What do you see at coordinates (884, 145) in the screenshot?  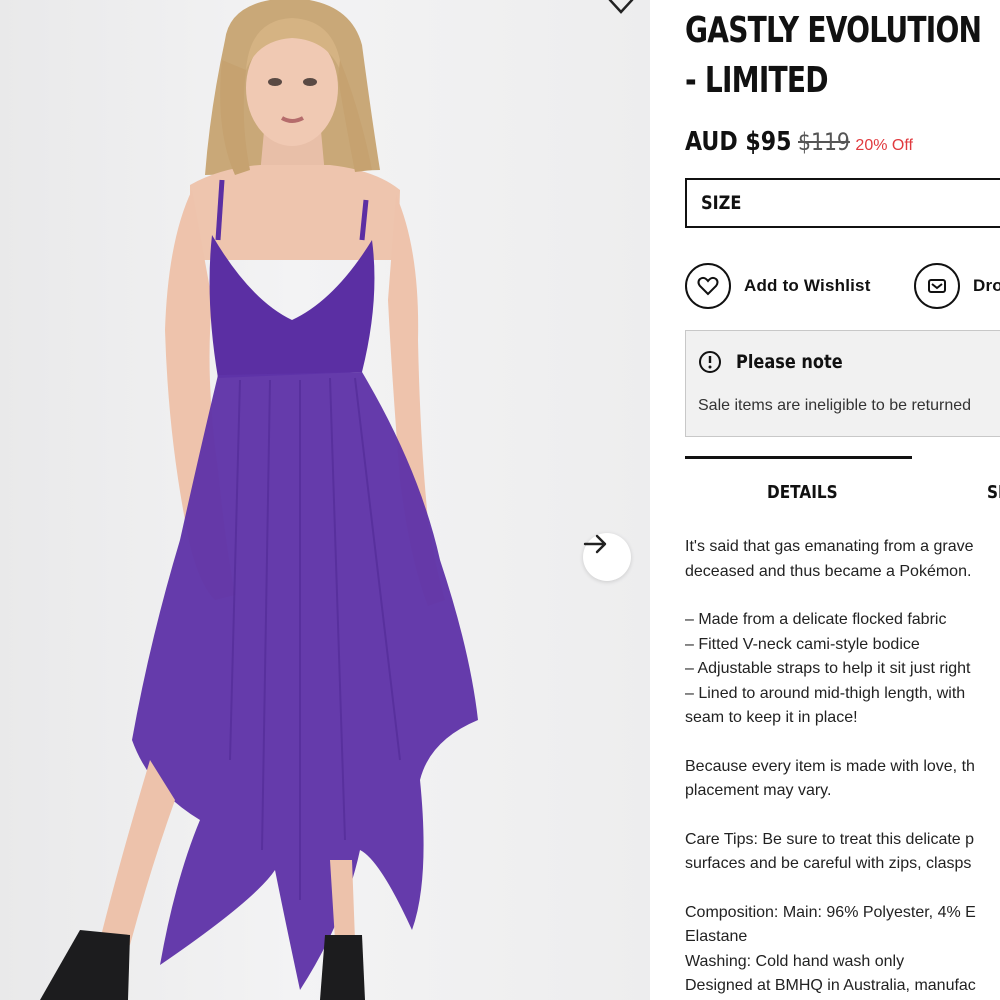 I see `discount-badge: 20% Off` at bounding box center [884, 145].